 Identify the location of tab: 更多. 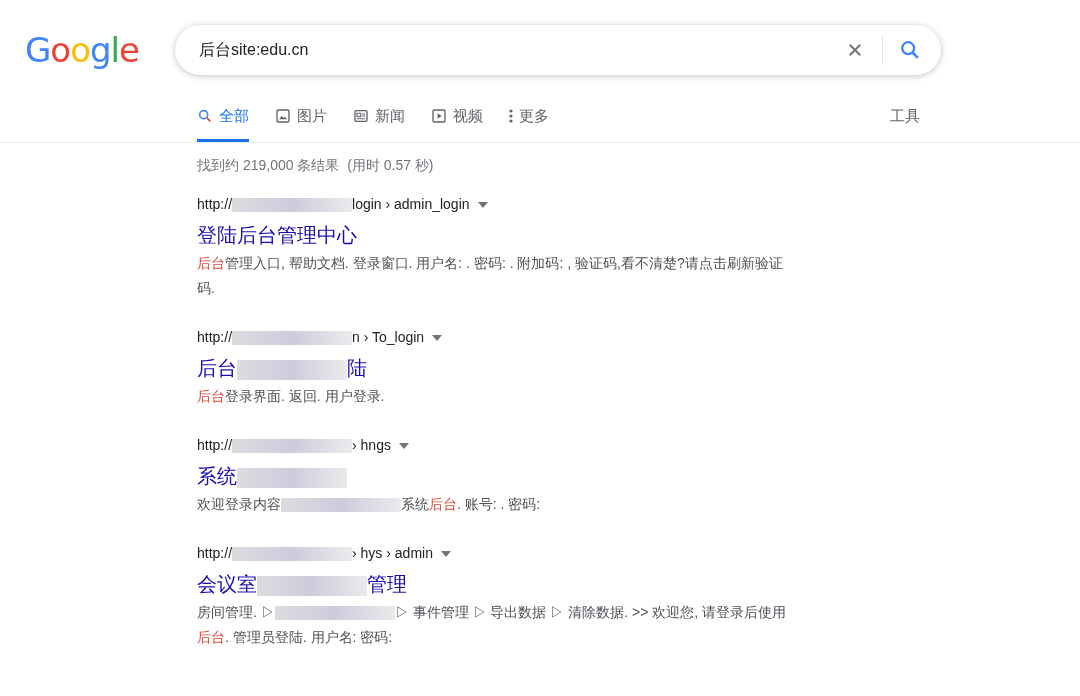
(529, 123).